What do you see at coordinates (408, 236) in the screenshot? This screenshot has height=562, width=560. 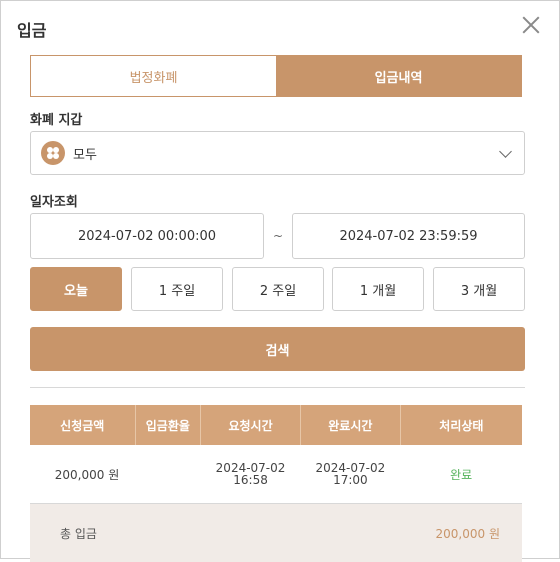 I see `date-to-input: 2024-07-02 23:59:59` at bounding box center [408, 236].